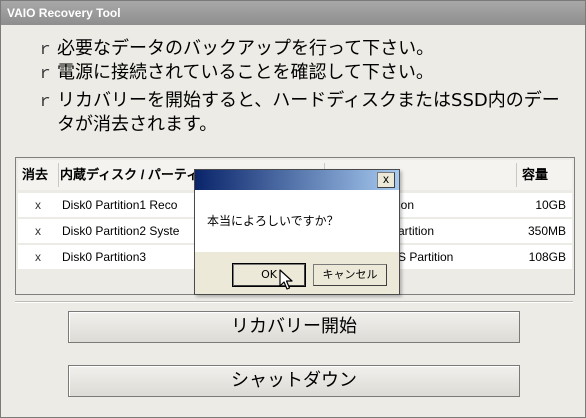  Describe the element at coordinates (40, 175) in the screenshot. I see `header-erase: 消去` at that location.